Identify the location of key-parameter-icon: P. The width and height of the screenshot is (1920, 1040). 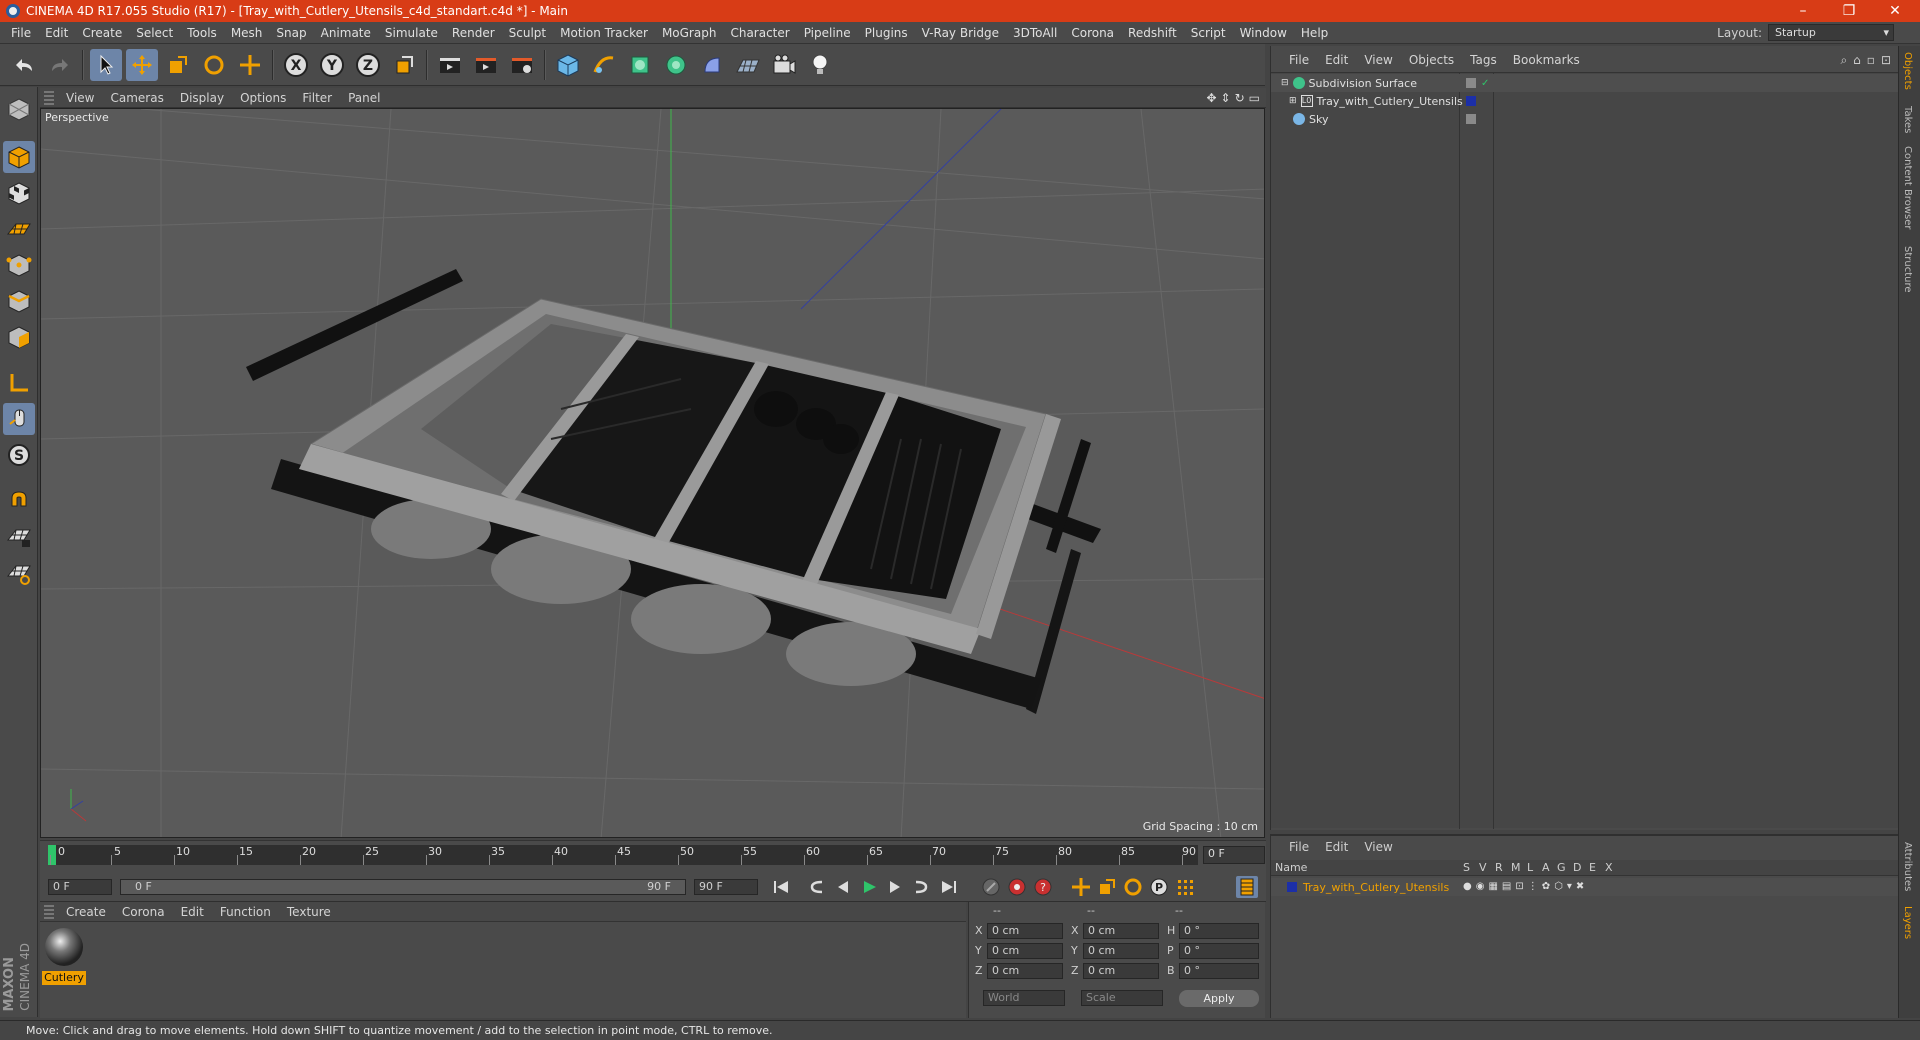
(1159, 887).